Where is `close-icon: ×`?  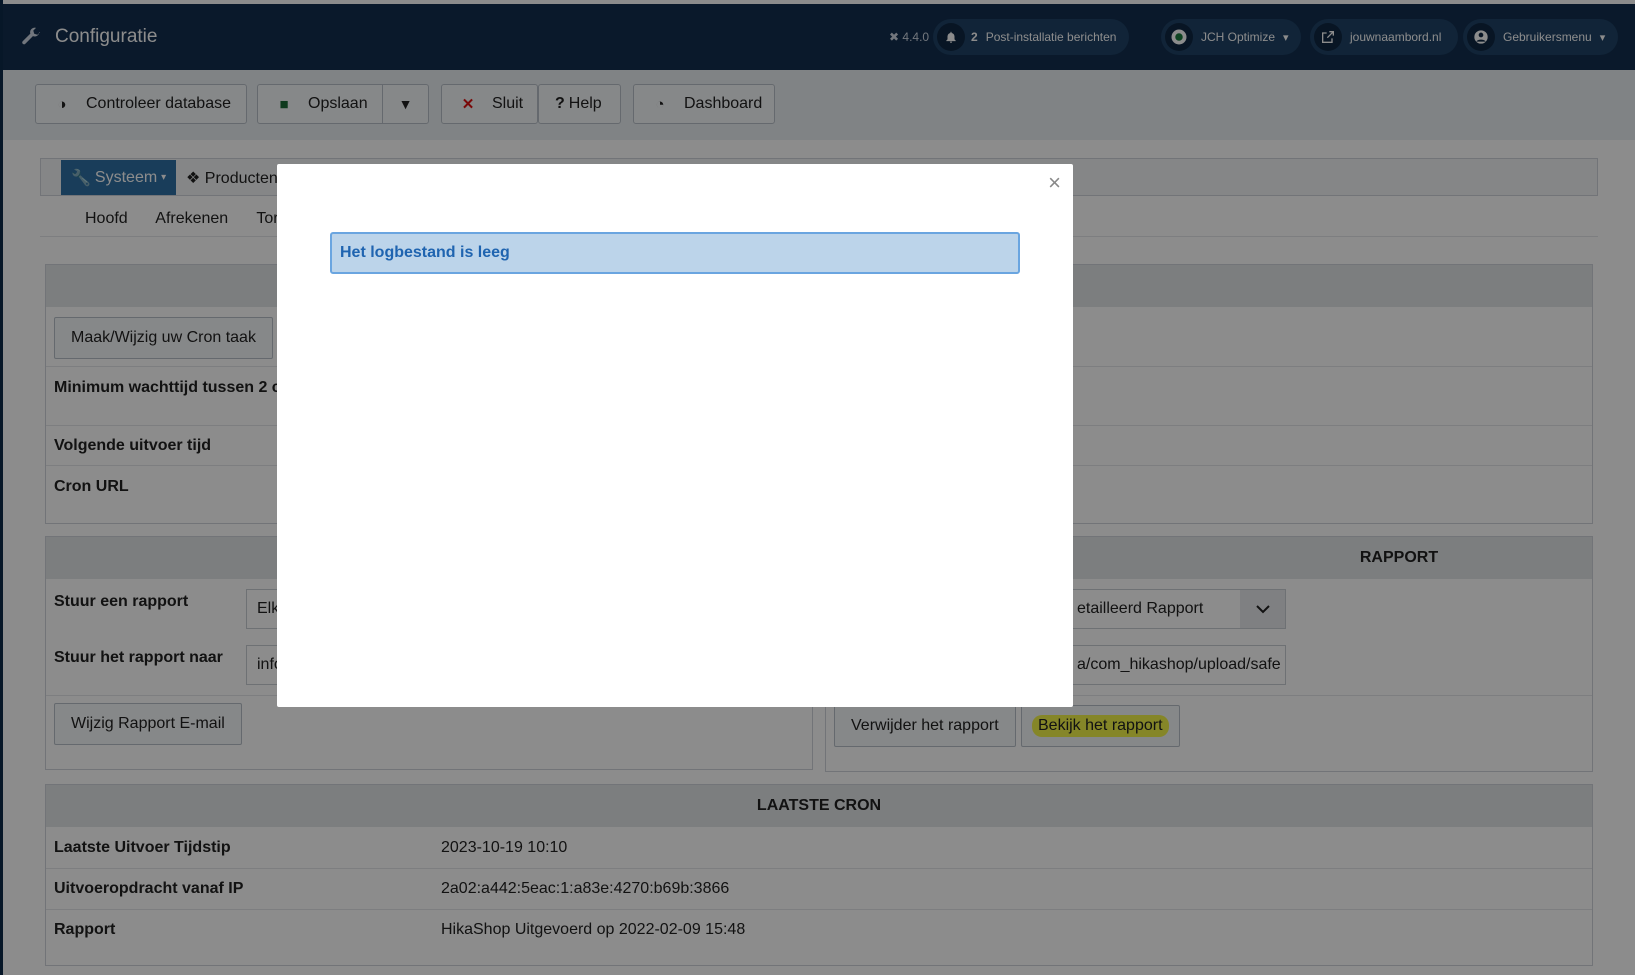
close-icon: × is located at coordinates (1054, 183).